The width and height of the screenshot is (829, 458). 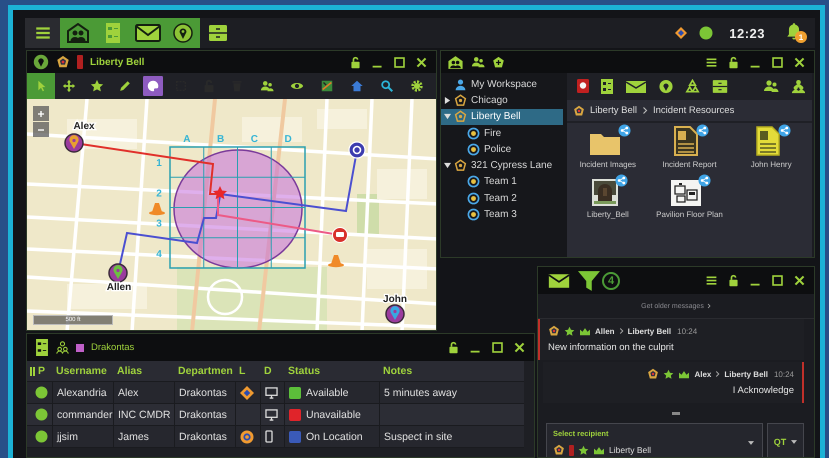 What do you see at coordinates (798, 86) in the screenshot?
I see `people-group-icon` at bounding box center [798, 86].